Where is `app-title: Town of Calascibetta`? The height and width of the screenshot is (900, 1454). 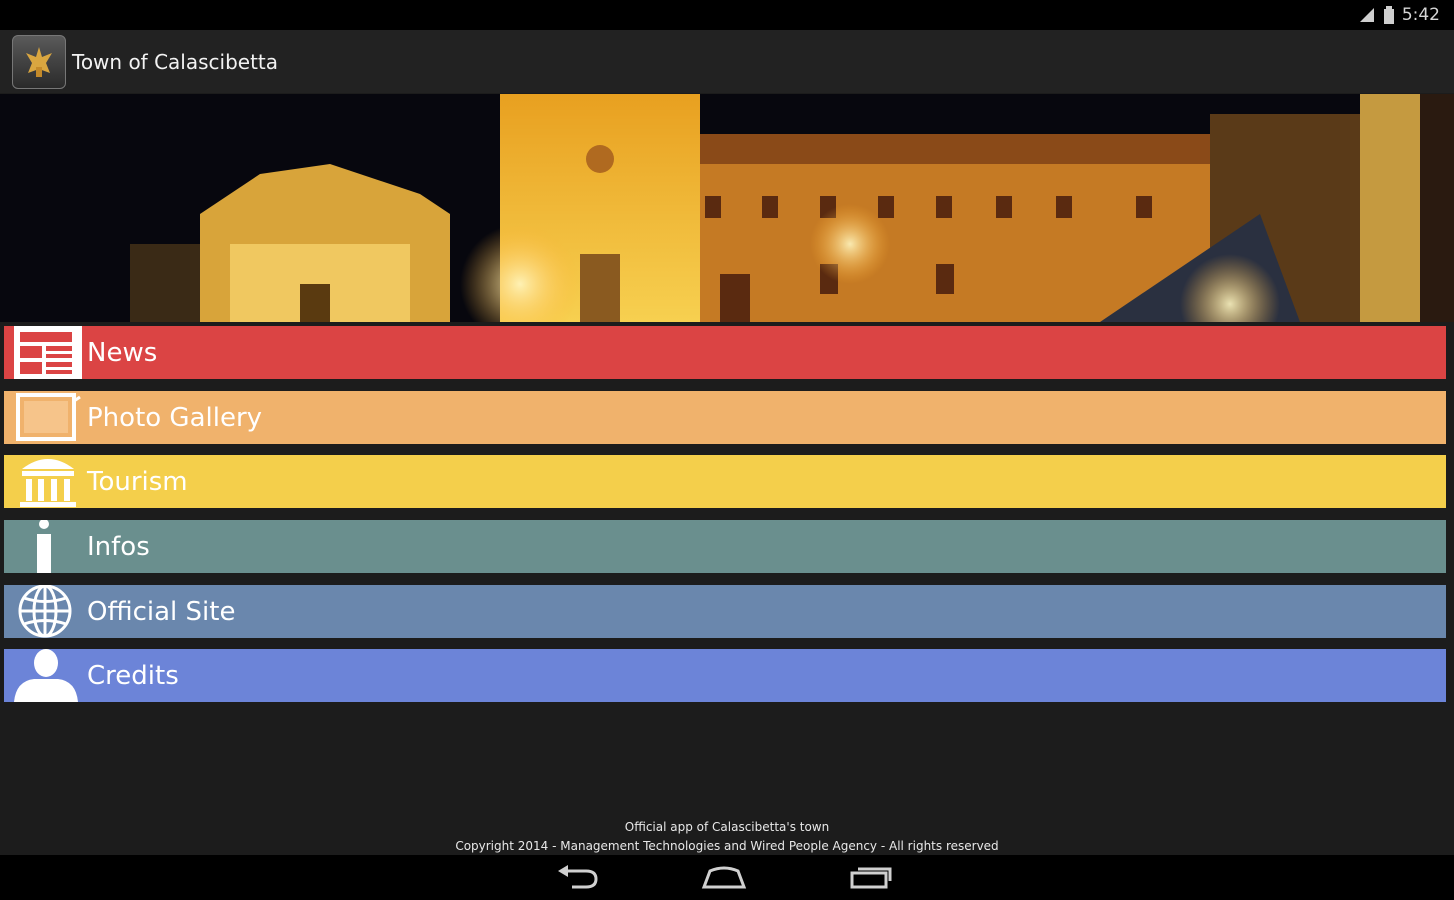 app-title: Town of Calascibetta is located at coordinates (175, 62).